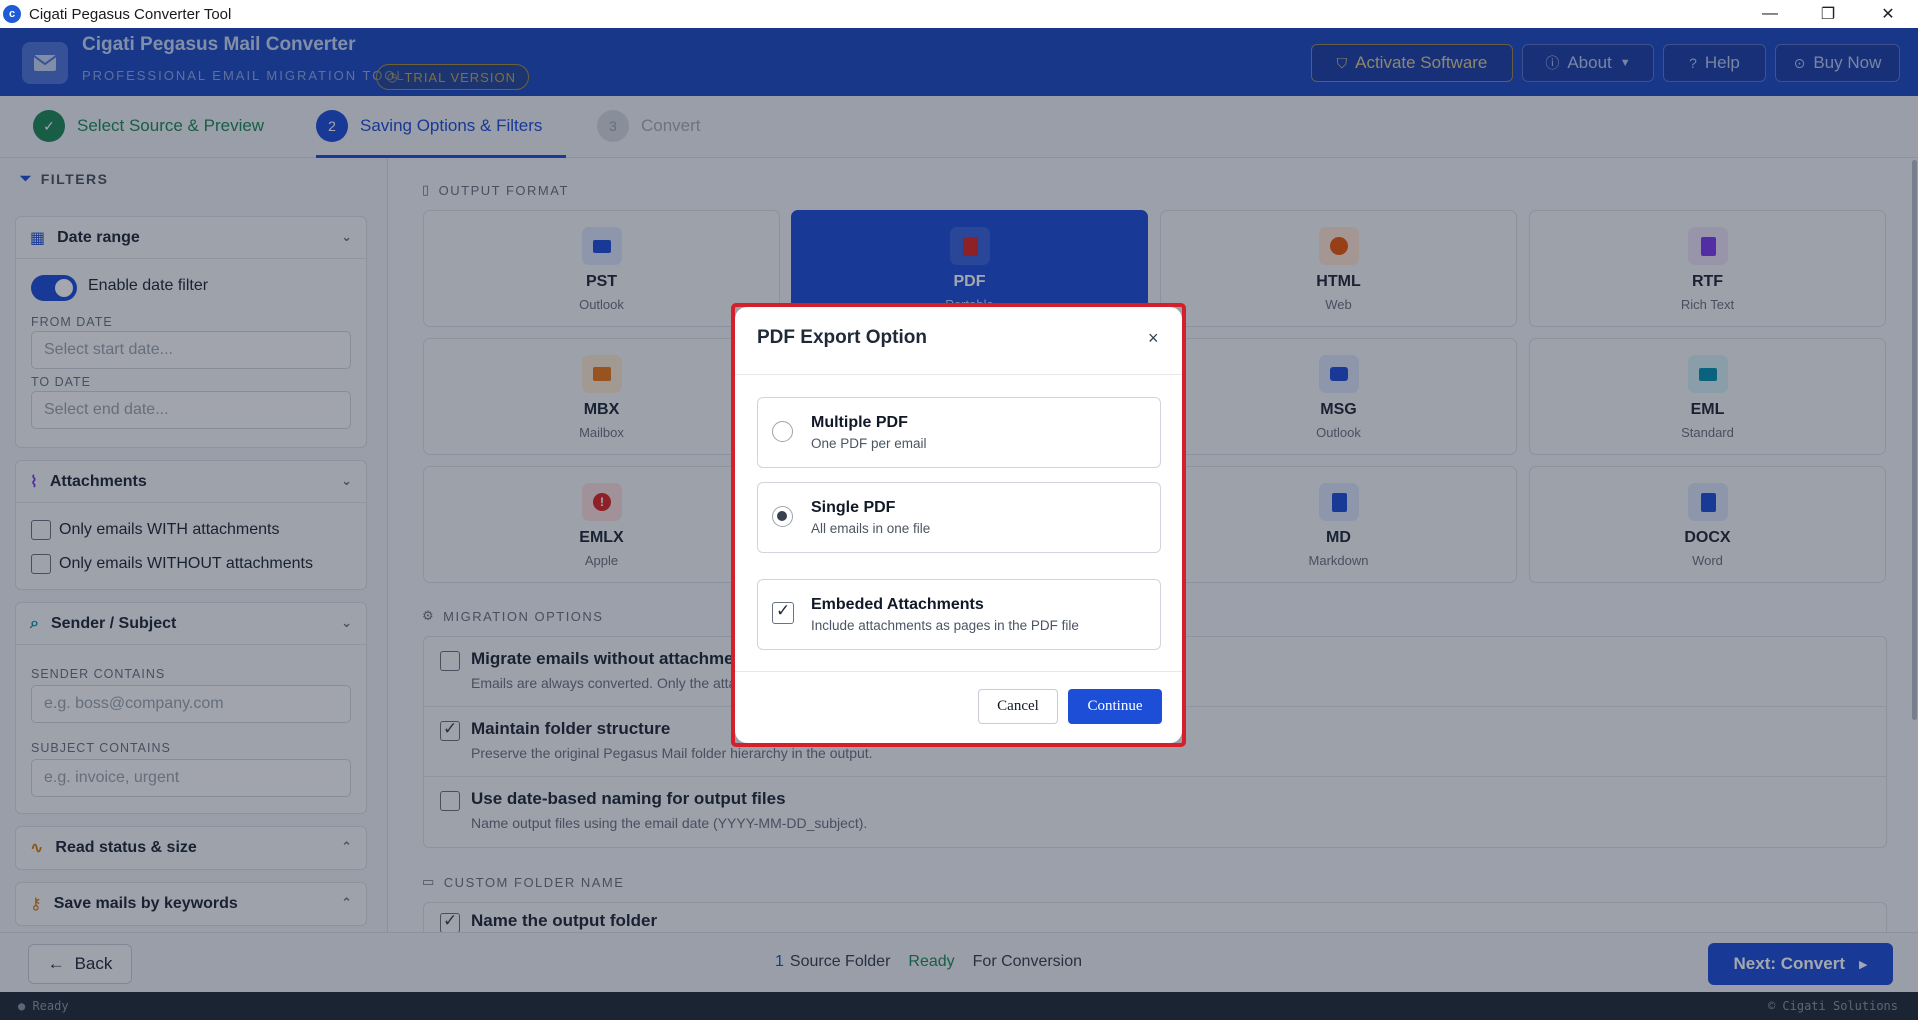 The height and width of the screenshot is (1020, 1918). What do you see at coordinates (859, 422) in the screenshot?
I see `option-title: Multiple PDF` at bounding box center [859, 422].